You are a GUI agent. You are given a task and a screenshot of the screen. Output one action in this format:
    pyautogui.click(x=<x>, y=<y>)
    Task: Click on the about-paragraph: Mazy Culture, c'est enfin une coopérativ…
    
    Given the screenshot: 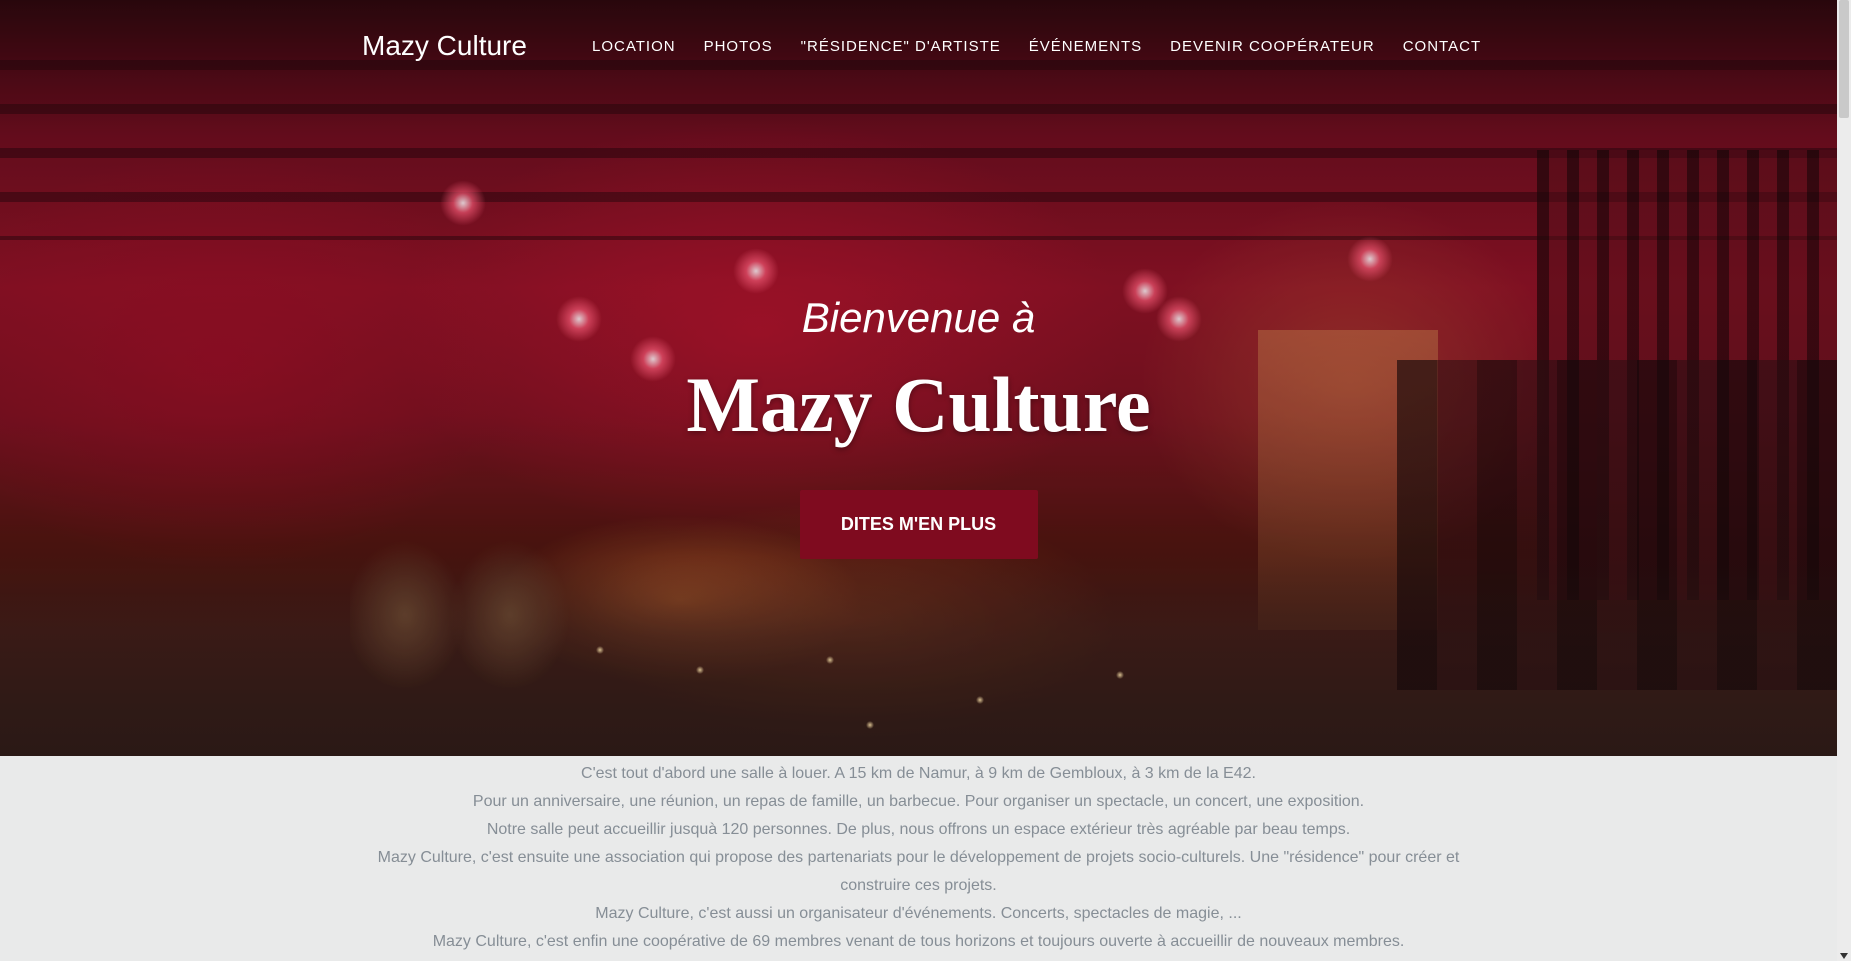 What is the action you would take?
    pyautogui.click(x=918, y=941)
    